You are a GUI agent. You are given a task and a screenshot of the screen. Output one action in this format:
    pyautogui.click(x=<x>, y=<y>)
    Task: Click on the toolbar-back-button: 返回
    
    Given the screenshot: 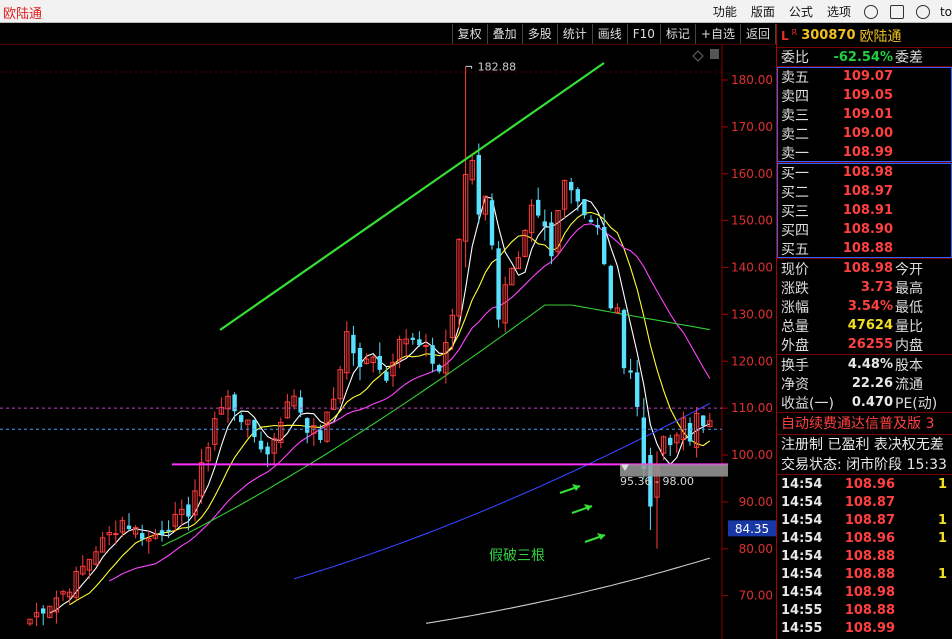 What is the action you would take?
    pyautogui.click(x=757, y=34)
    